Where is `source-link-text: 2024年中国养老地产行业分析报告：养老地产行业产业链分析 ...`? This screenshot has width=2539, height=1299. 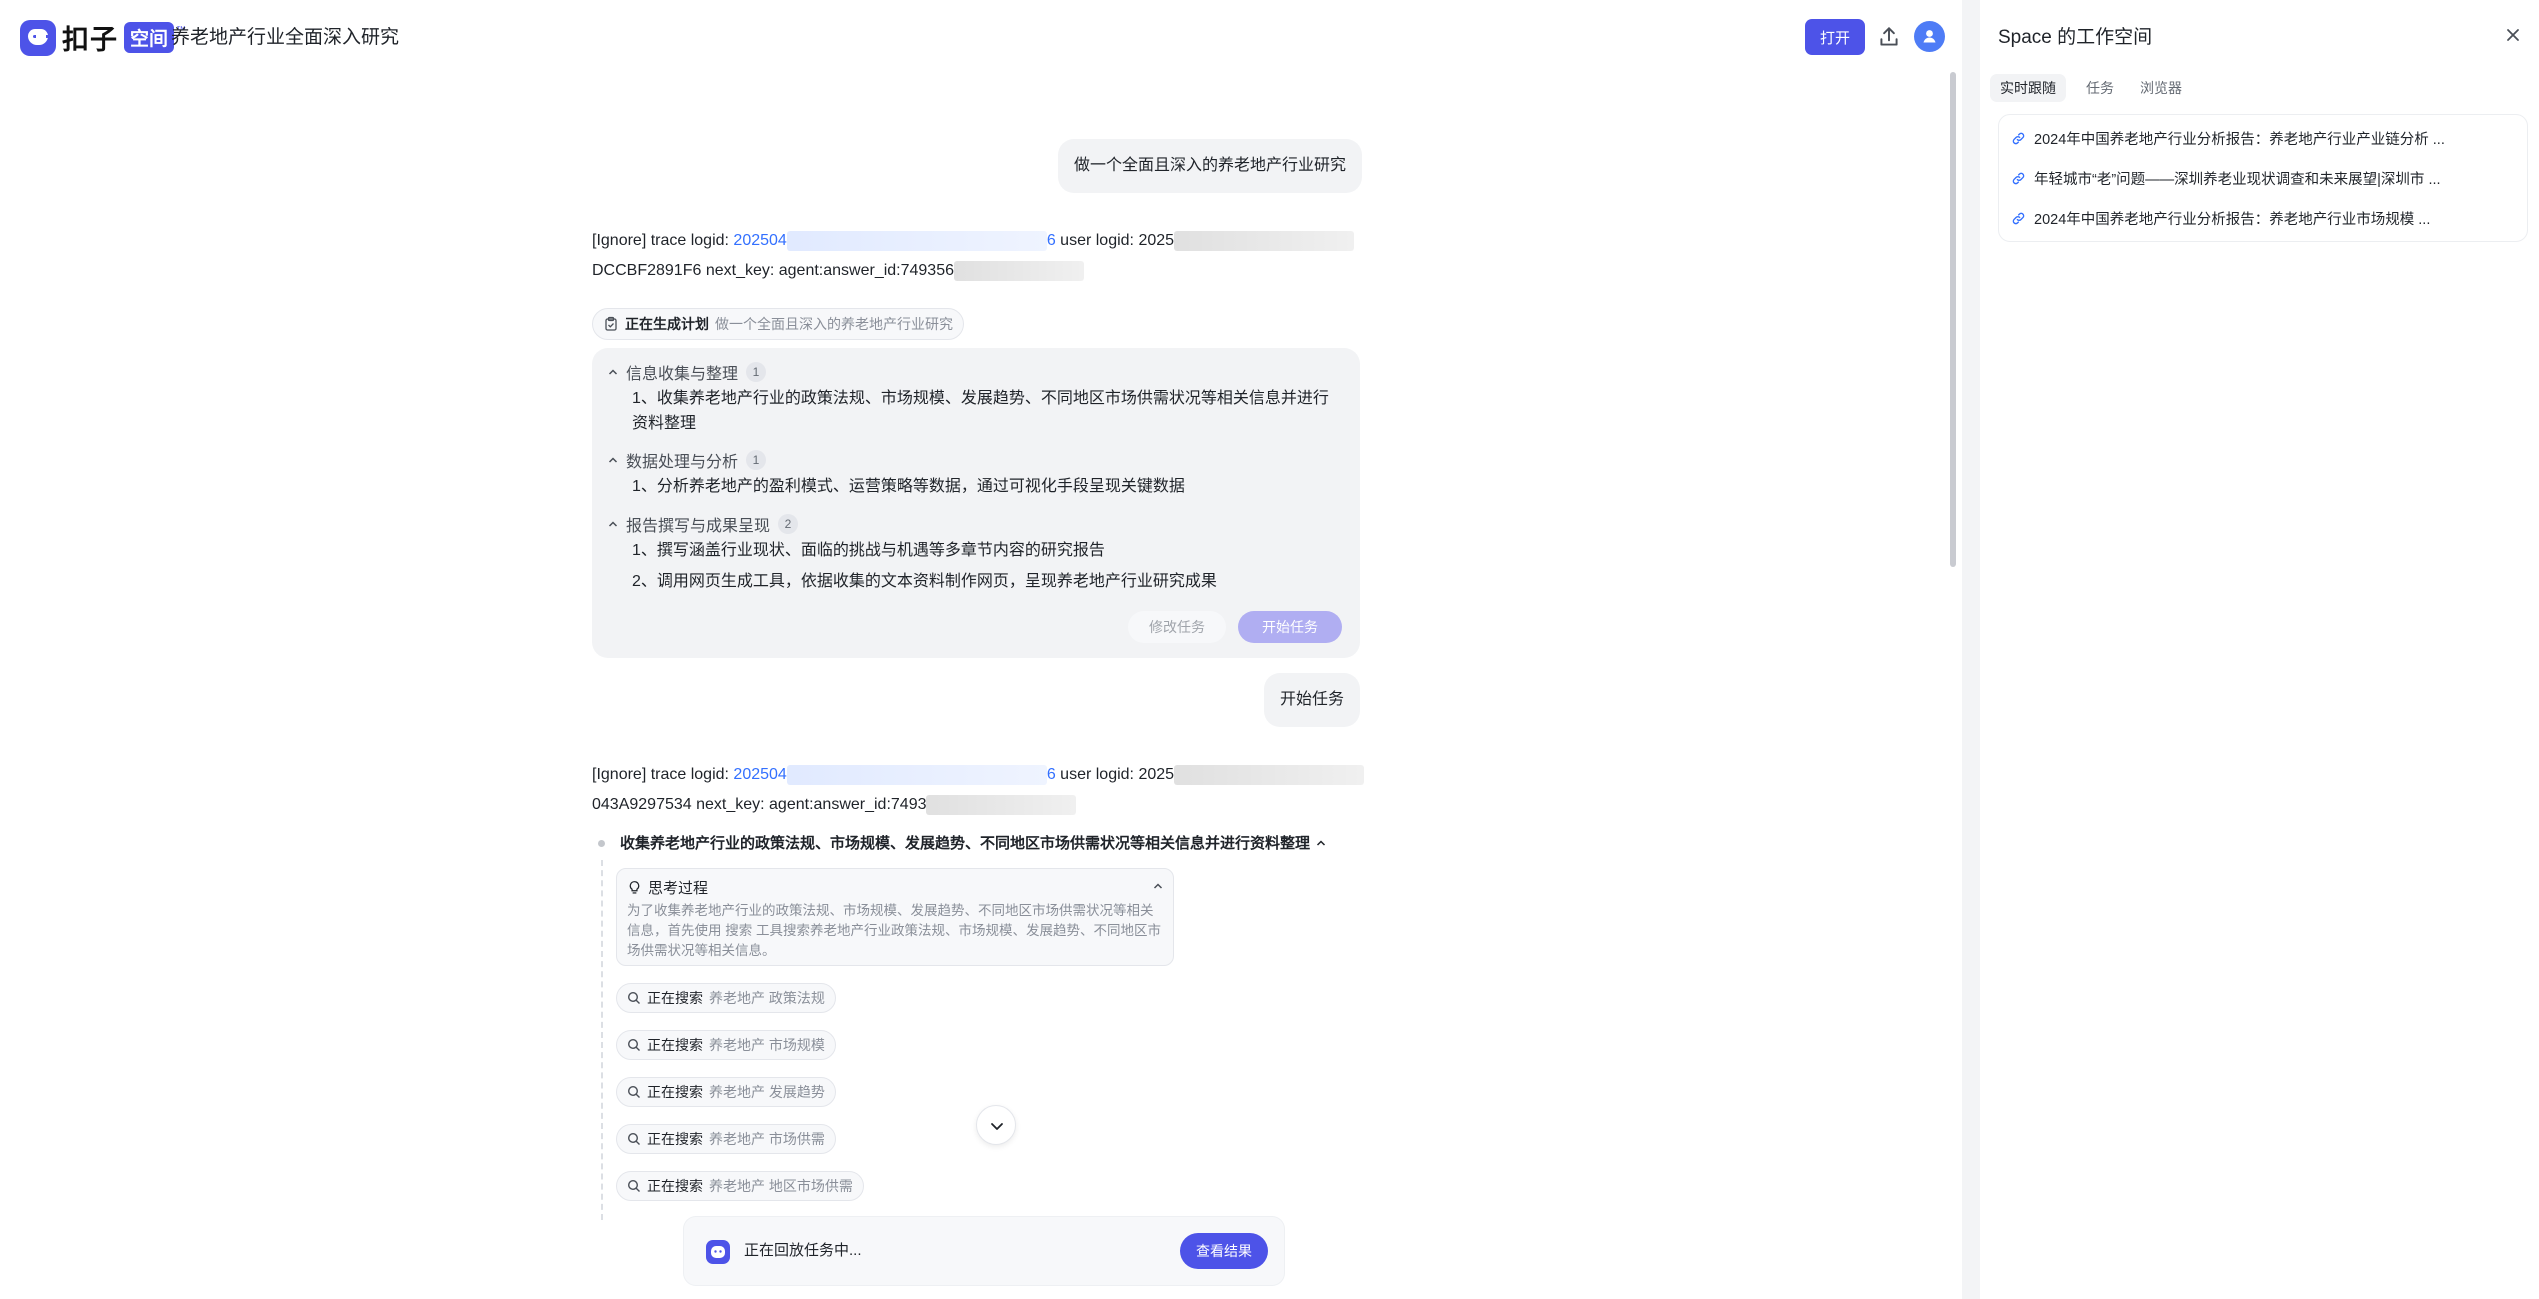 source-link-text: 2024年中国养老地产行业分析报告：养老地产行业产业链分析 ... is located at coordinates (2239, 139).